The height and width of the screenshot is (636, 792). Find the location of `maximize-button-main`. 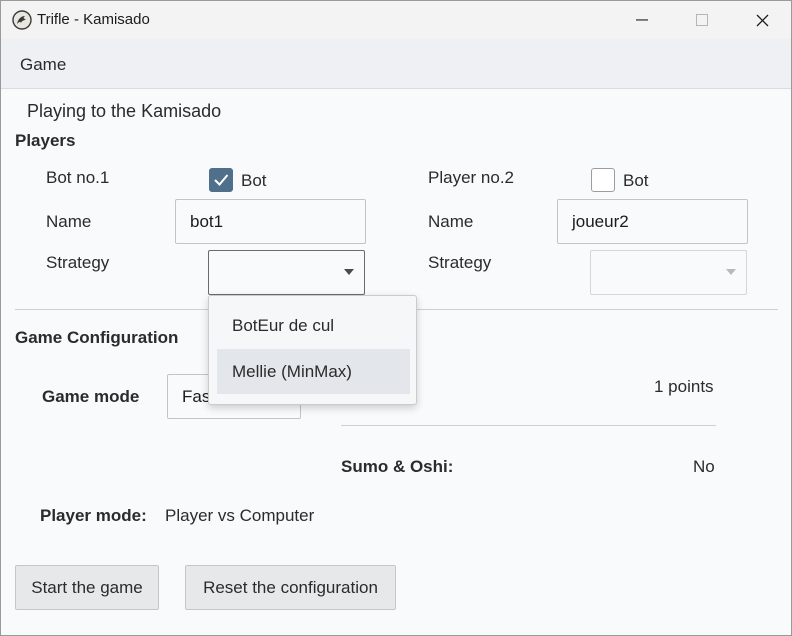

maximize-button-main is located at coordinates (702, 20).